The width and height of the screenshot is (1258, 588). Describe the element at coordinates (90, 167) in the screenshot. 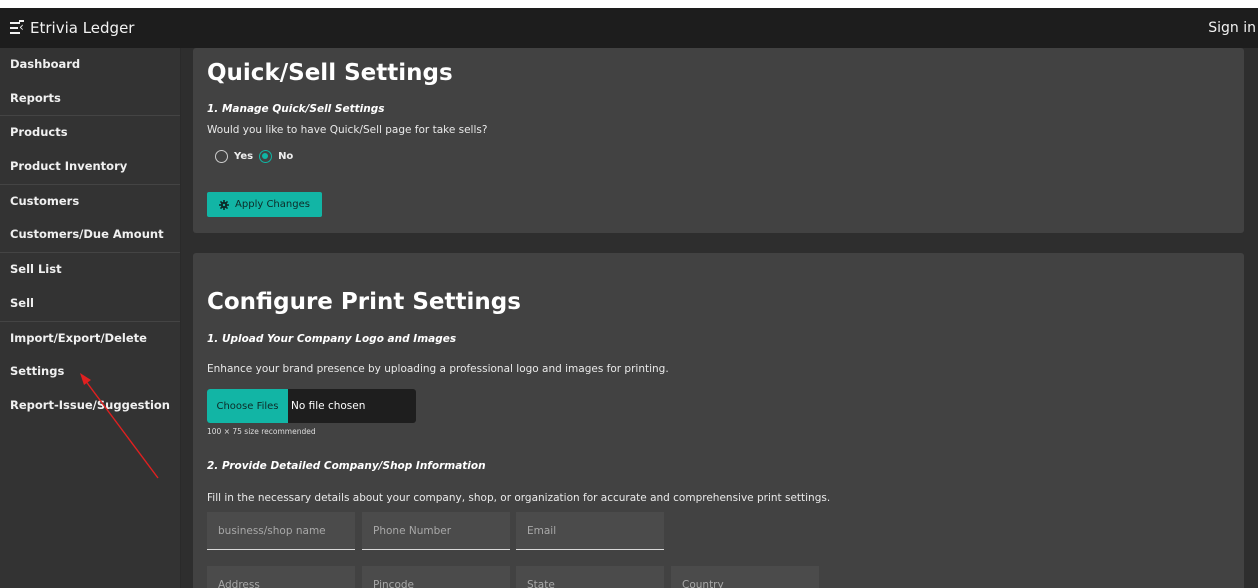

I see `sidebar-item-product-inventory: Product Inventory` at that location.